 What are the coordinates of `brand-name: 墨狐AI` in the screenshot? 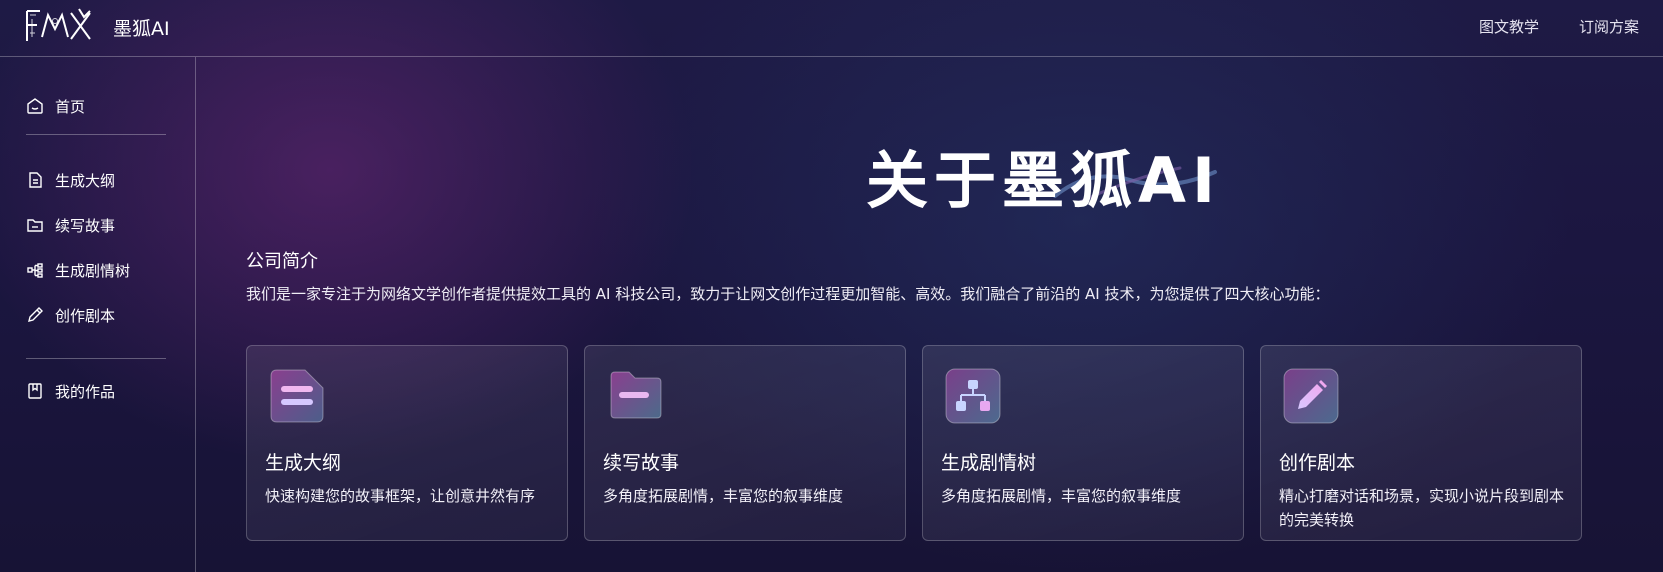 It's located at (141, 27).